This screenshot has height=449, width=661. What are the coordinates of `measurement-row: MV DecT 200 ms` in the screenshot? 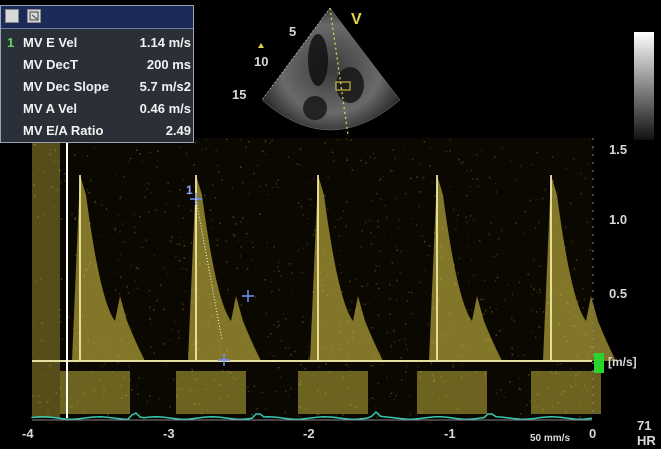 It's located at (97, 66).